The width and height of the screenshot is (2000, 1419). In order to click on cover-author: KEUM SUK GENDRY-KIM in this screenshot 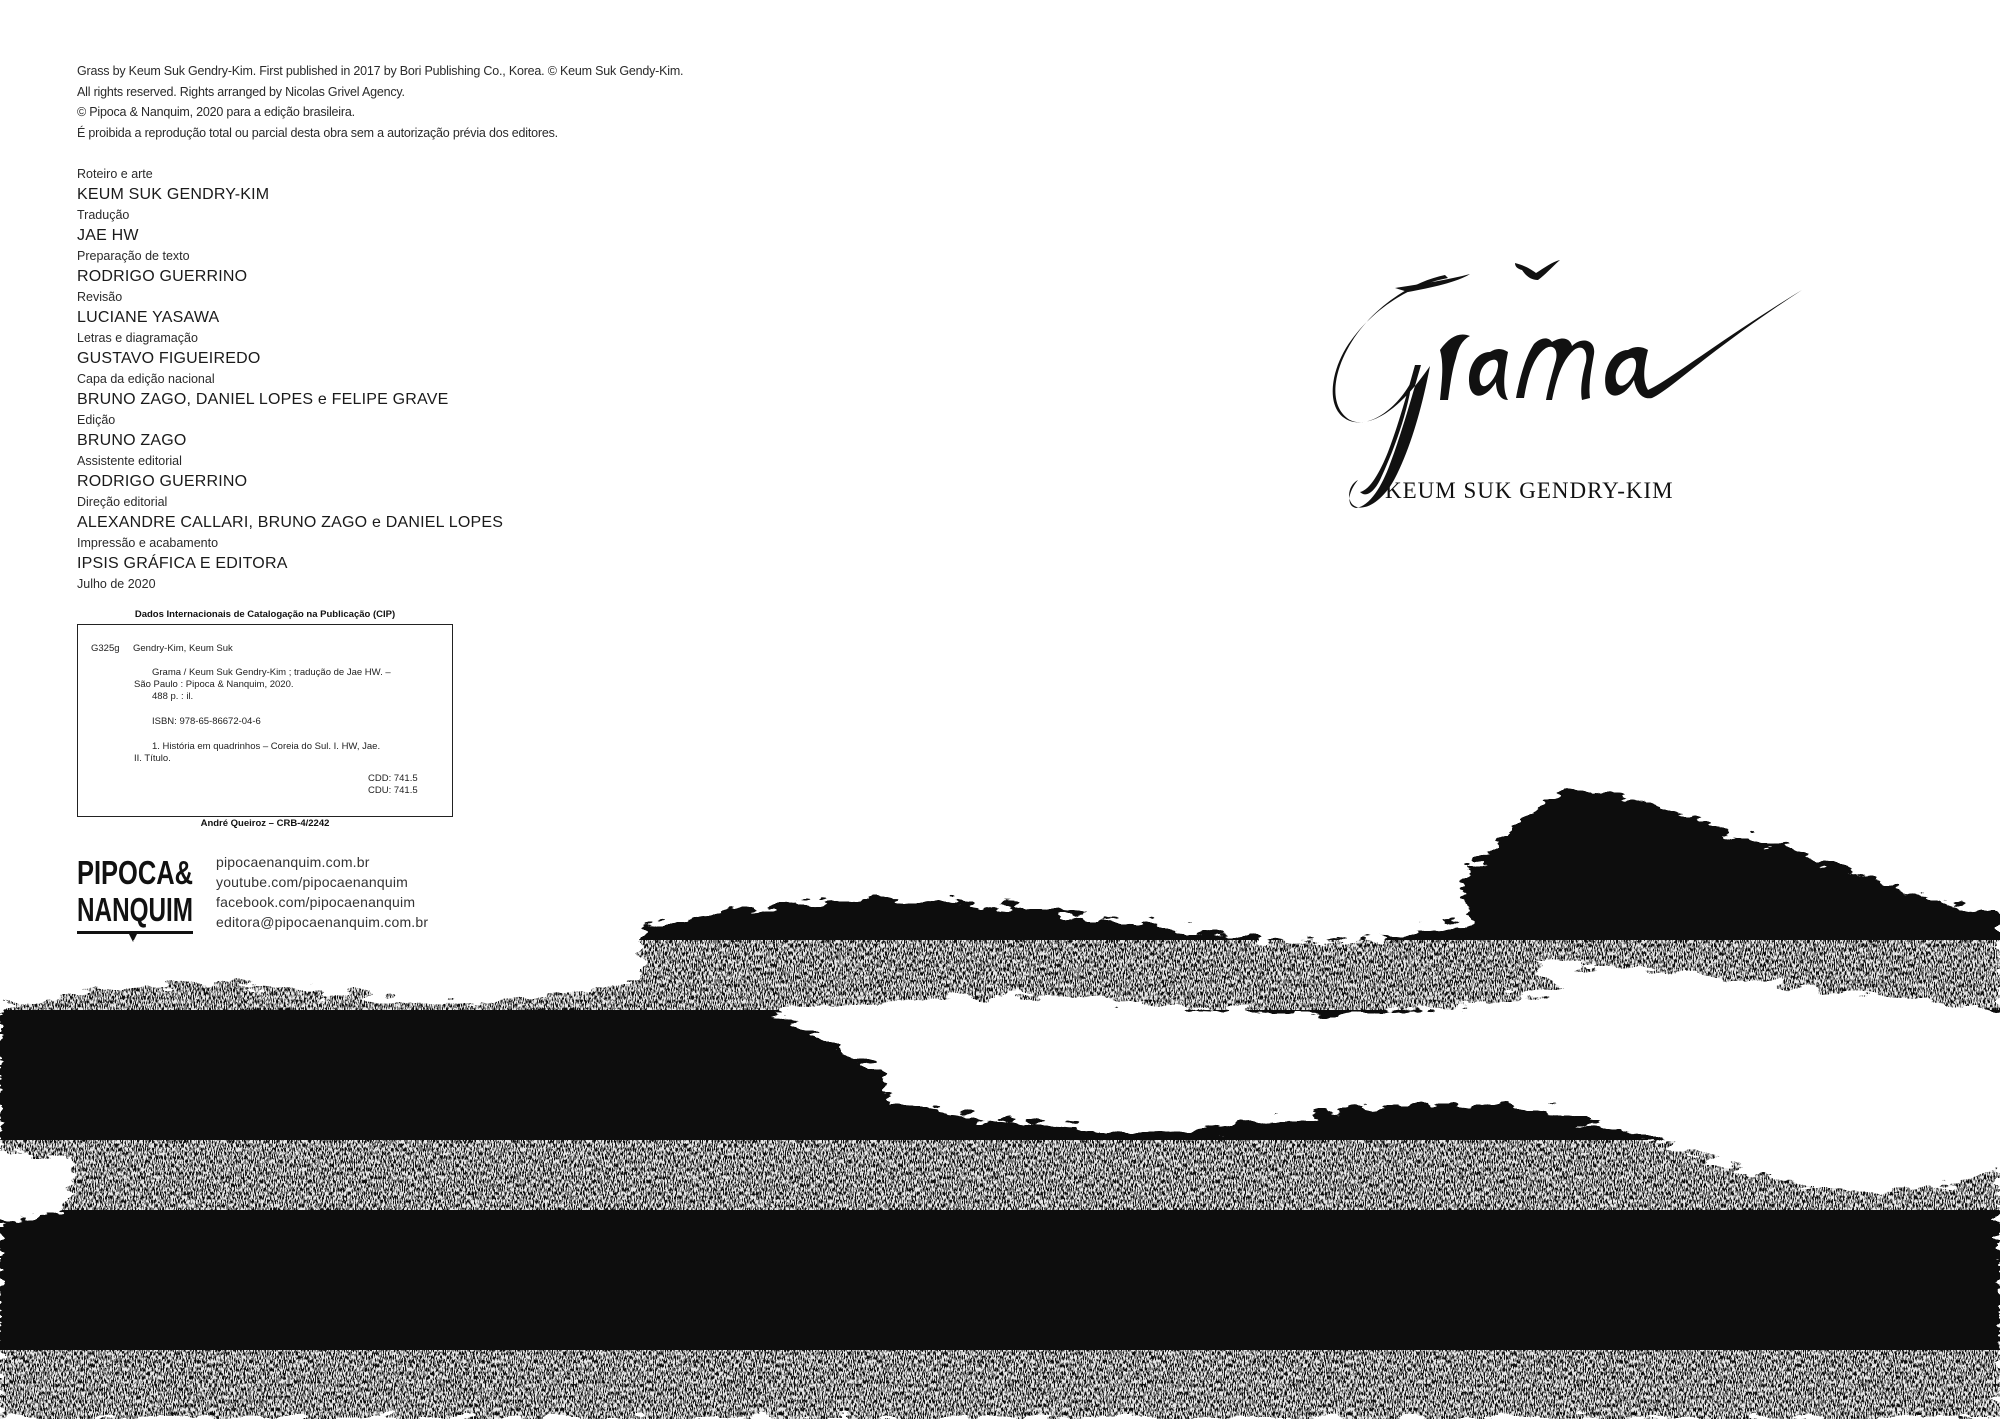, I will do `click(1529, 490)`.